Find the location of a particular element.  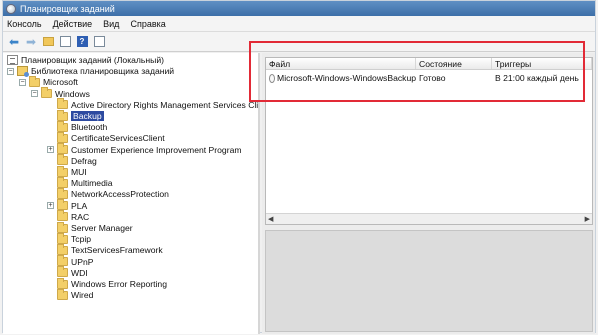

up-folder-icon is located at coordinates (48, 42).